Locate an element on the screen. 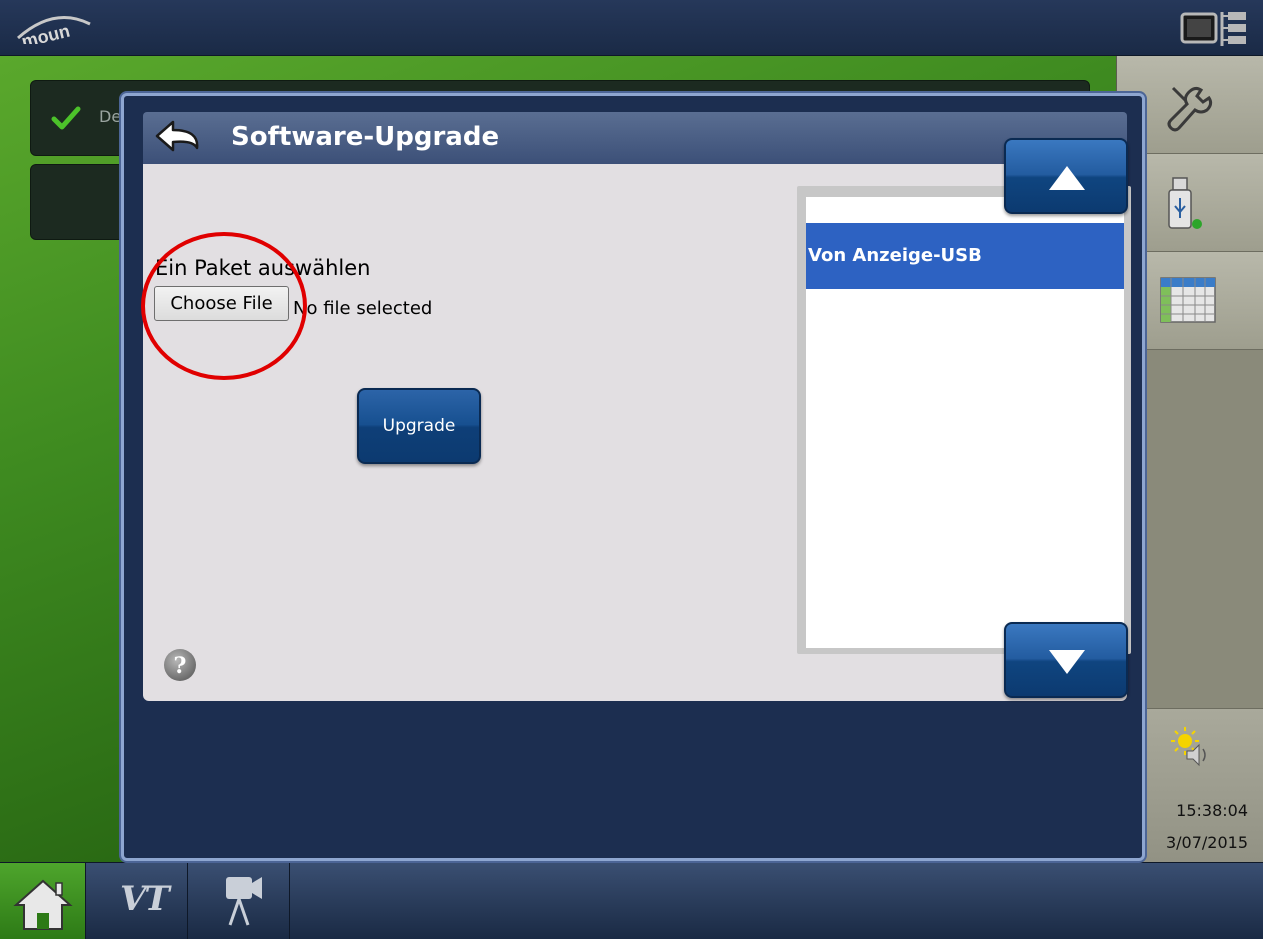  top-bar: moun is located at coordinates (631, 28).